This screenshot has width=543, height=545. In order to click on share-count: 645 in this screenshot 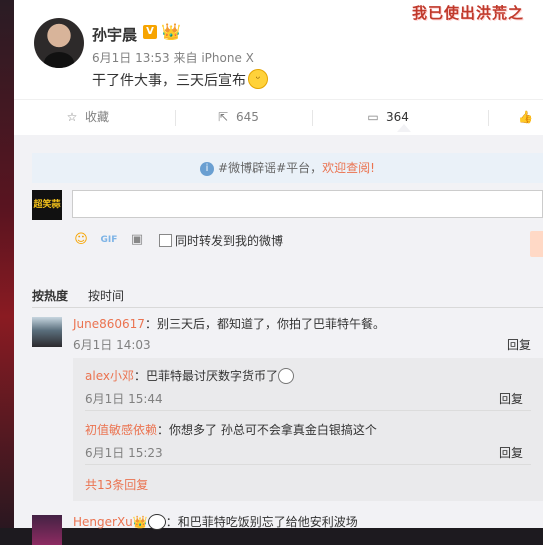, I will do `click(247, 117)`.